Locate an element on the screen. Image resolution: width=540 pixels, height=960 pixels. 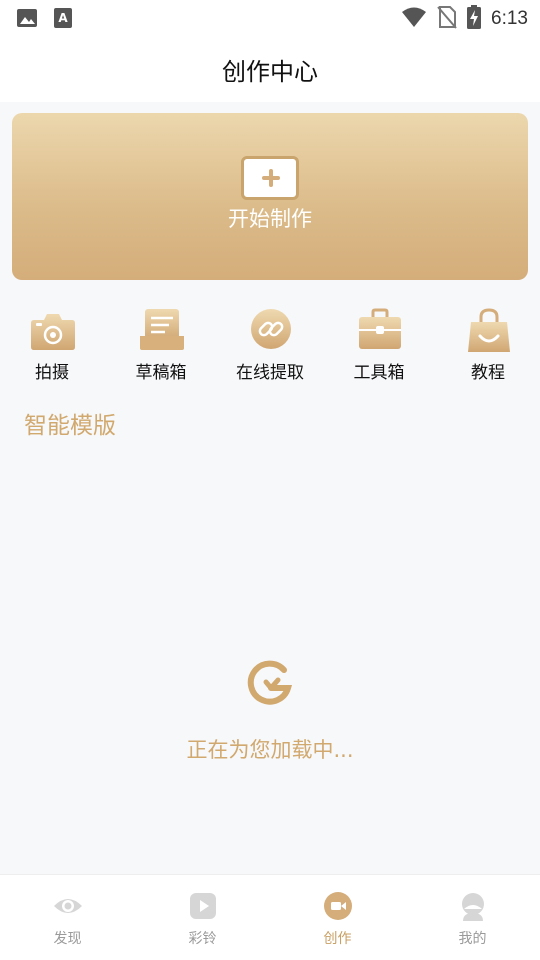
start-create-label: 开始制作 is located at coordinates (270, 219).